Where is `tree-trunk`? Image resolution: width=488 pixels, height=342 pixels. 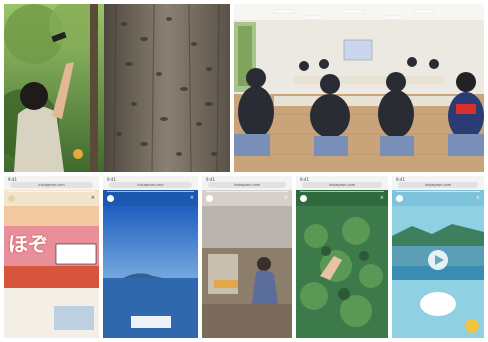
tree-trunk is located at coordinates (167, 88).